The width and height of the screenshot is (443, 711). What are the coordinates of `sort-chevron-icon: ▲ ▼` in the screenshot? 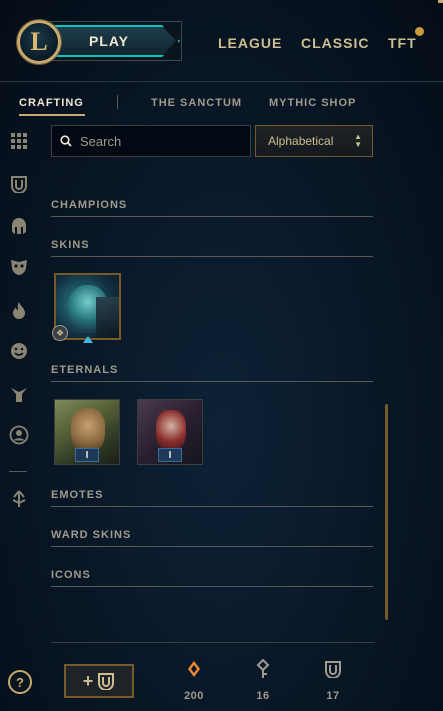 It's located at (358, 140).